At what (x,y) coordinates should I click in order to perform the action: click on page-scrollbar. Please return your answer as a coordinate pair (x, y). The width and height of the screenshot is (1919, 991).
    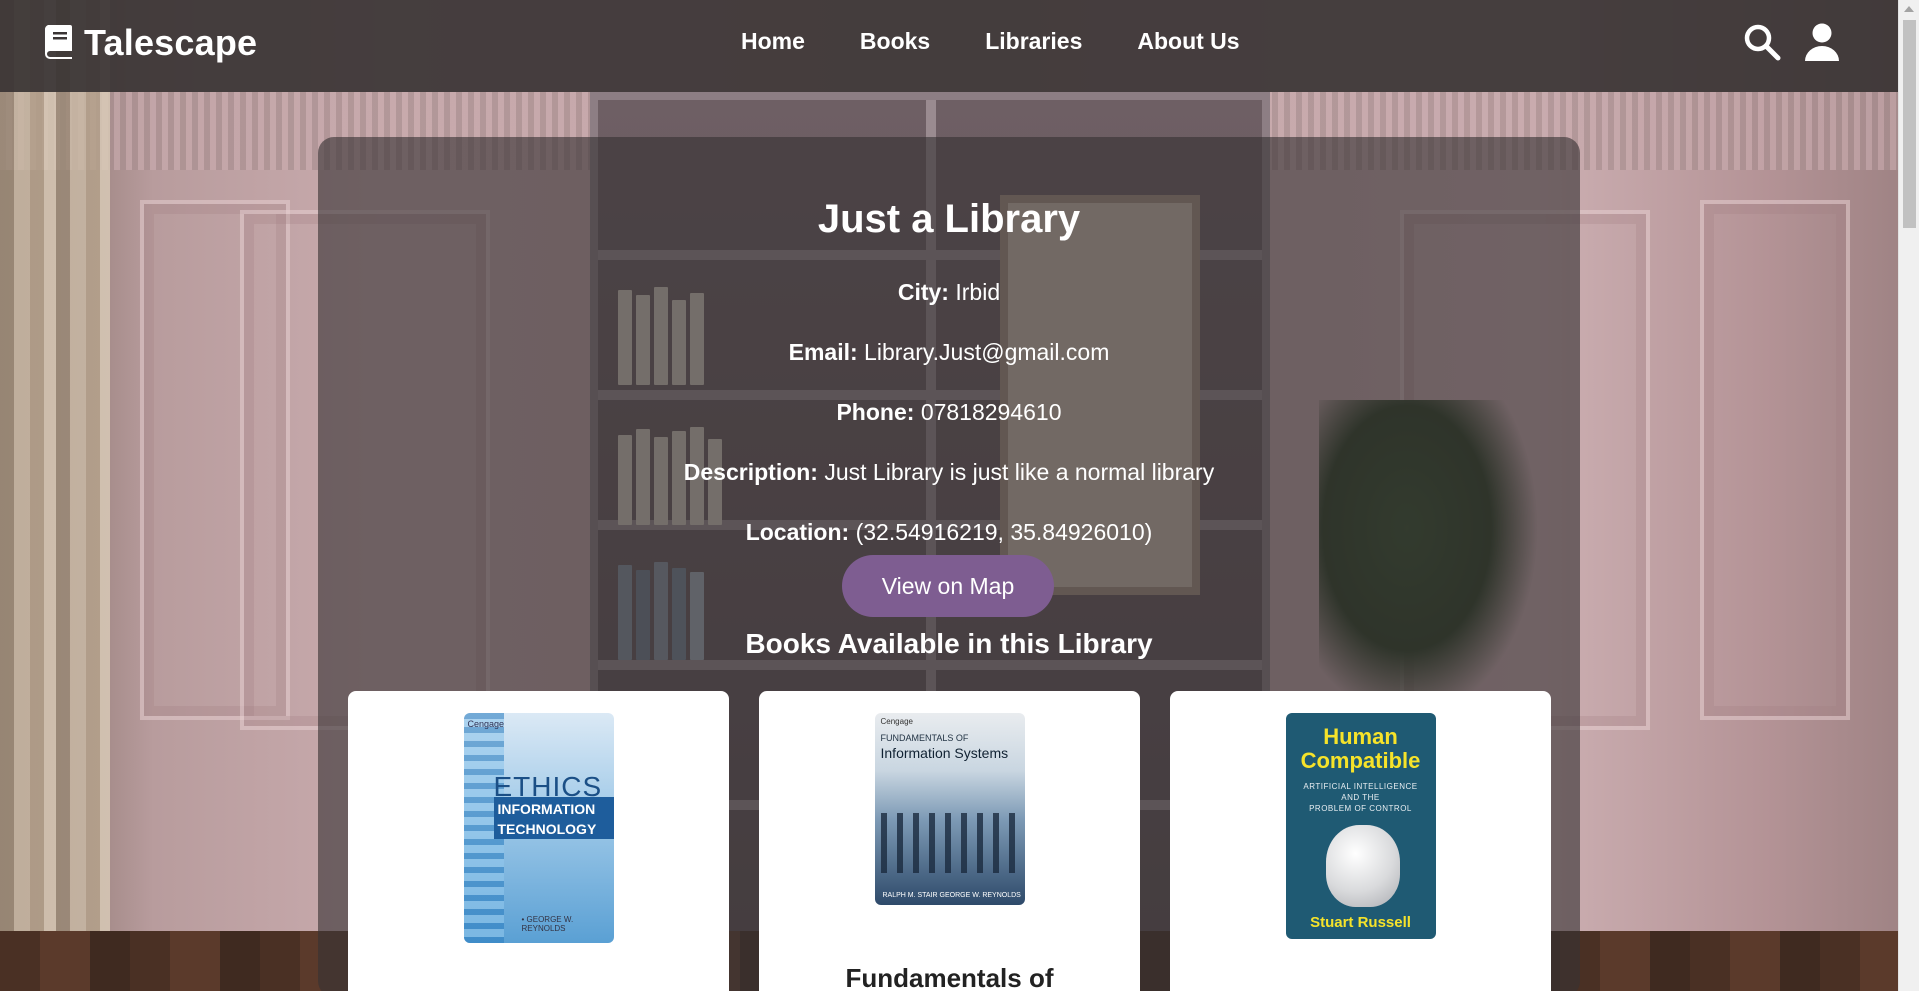
    Looking at the image, I should click on (1908, 495).